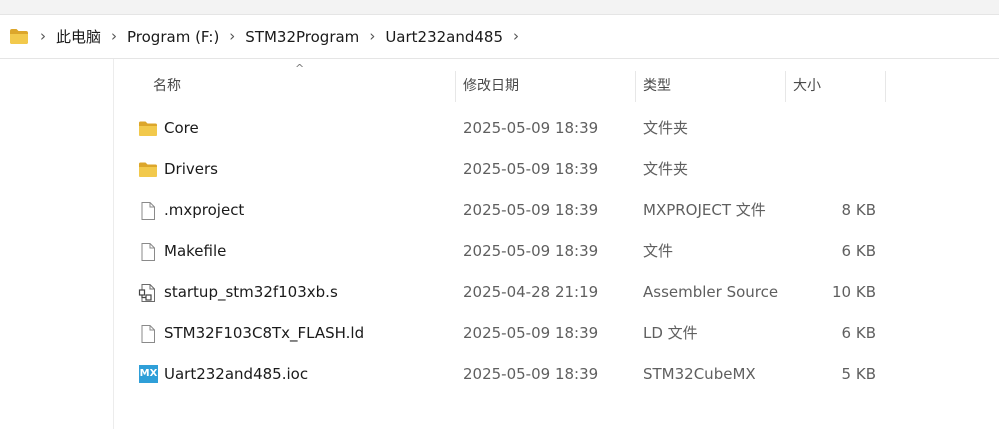  I want to click on breadcrumb-item-program-drive: Program (F:), so click(173, 37).